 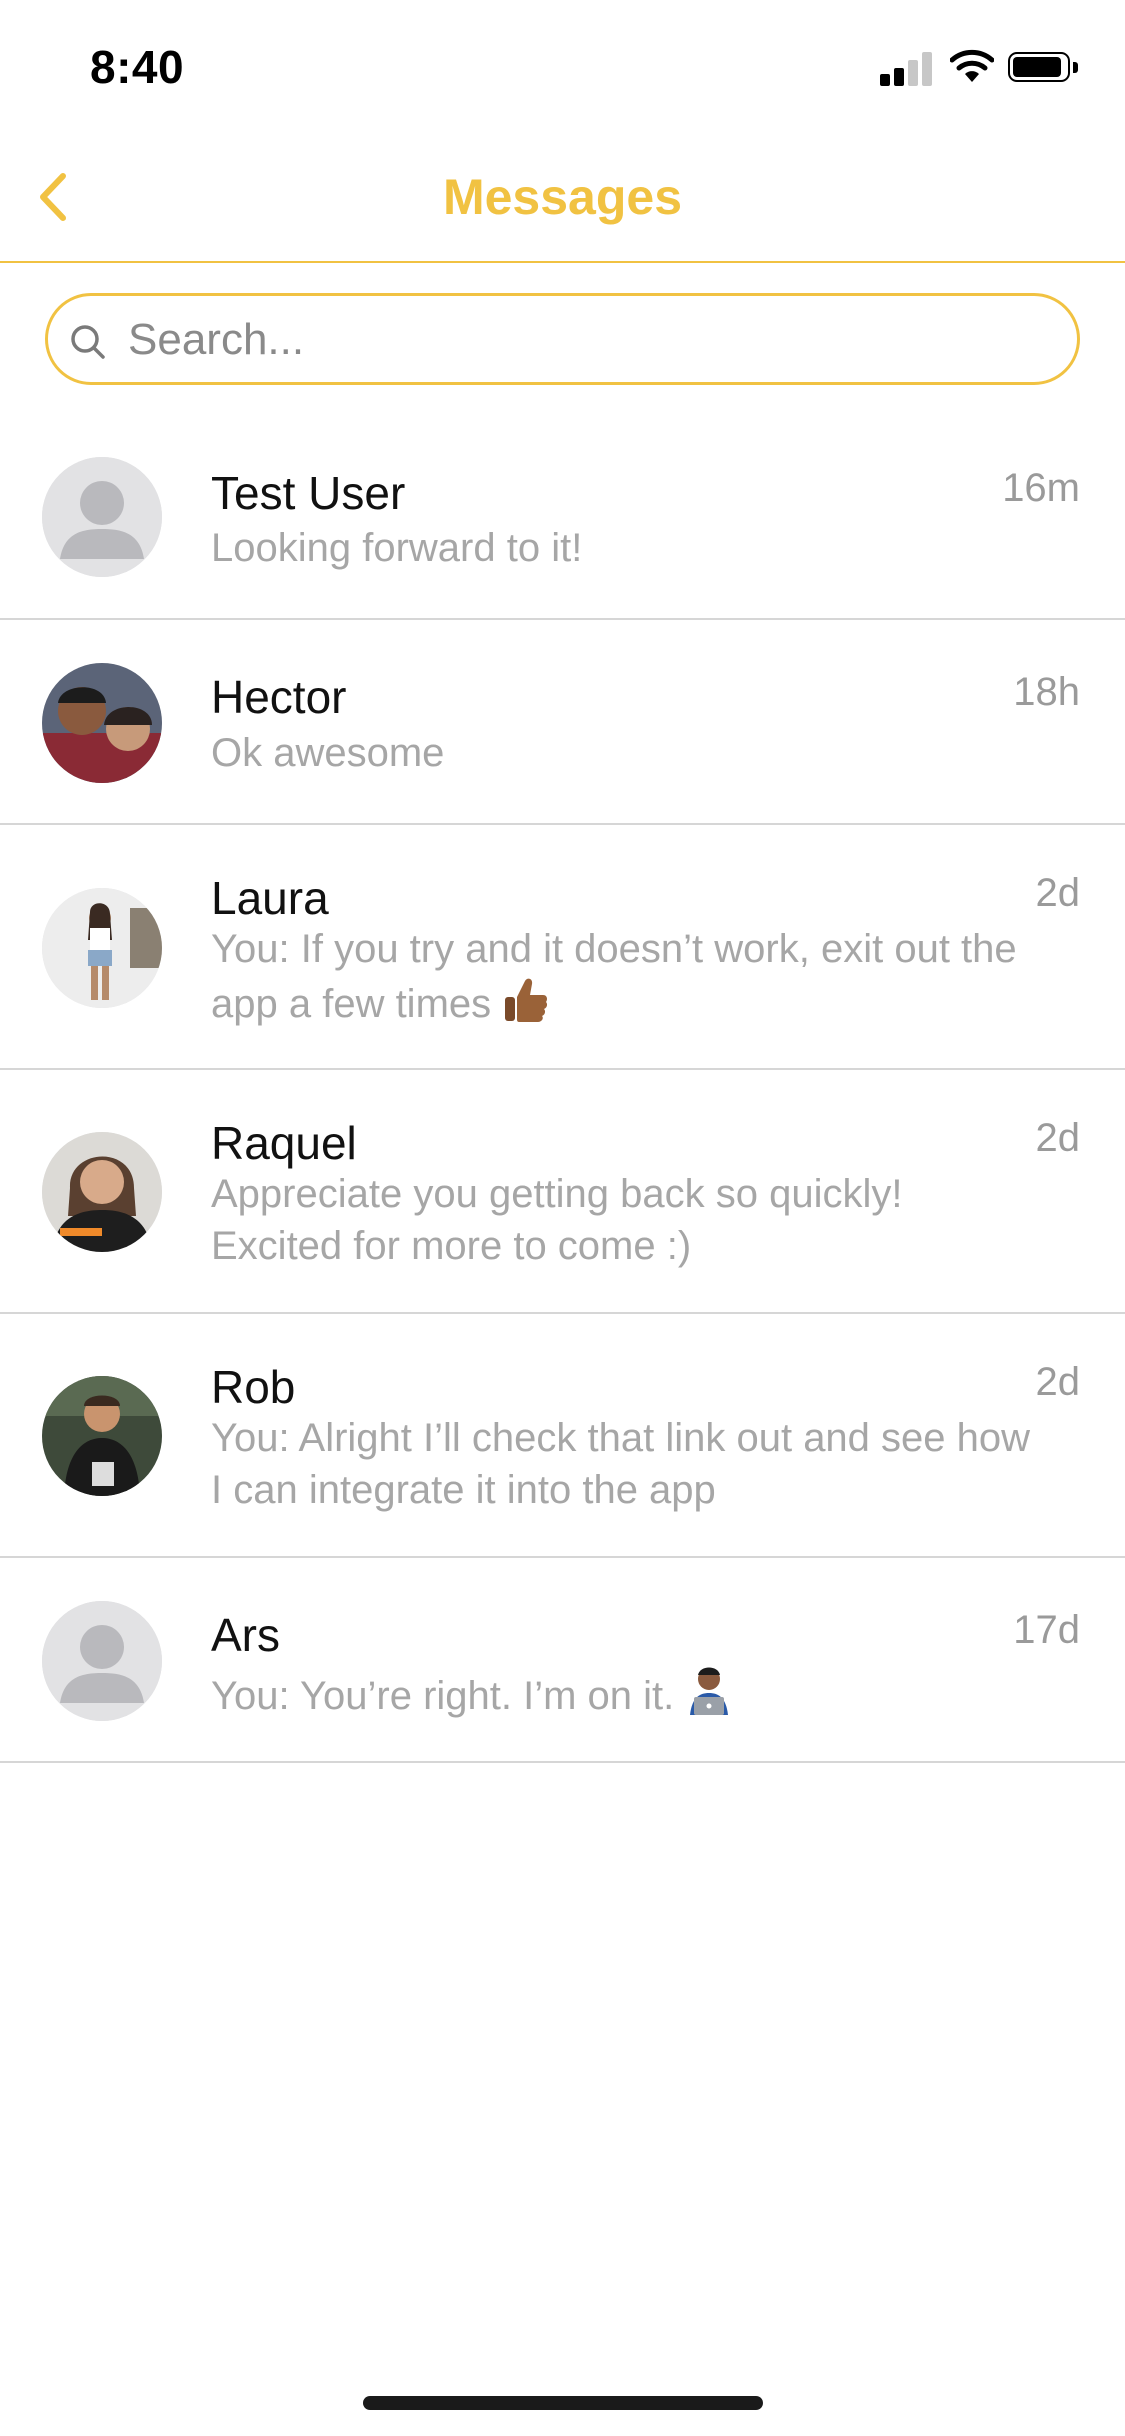 I want to click on conversation-name: Ars, so click(x=245, y=1635).